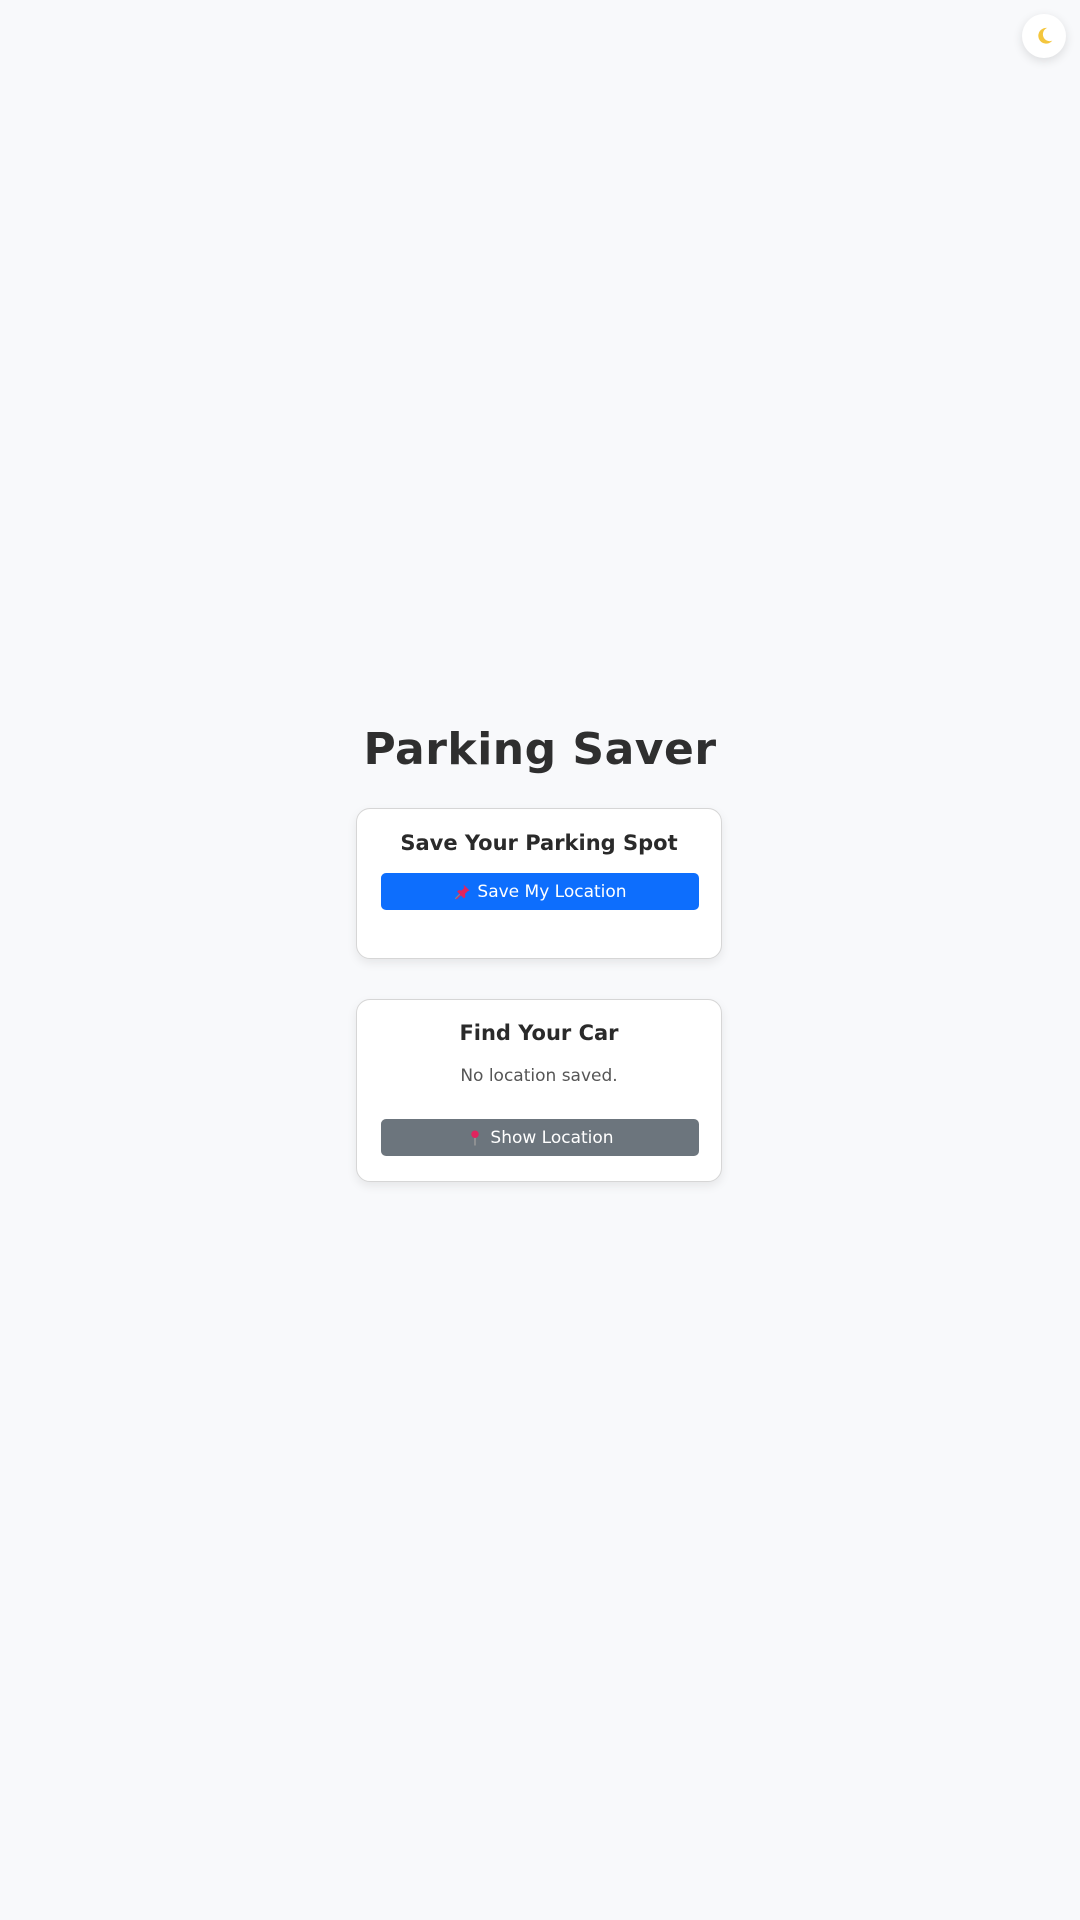 The height and width of the screenshot is (1920, 1080). Describe the element at coordinates (552, 891) in the screenshot. I see `save-location-button-label: Save My Location` at that location.